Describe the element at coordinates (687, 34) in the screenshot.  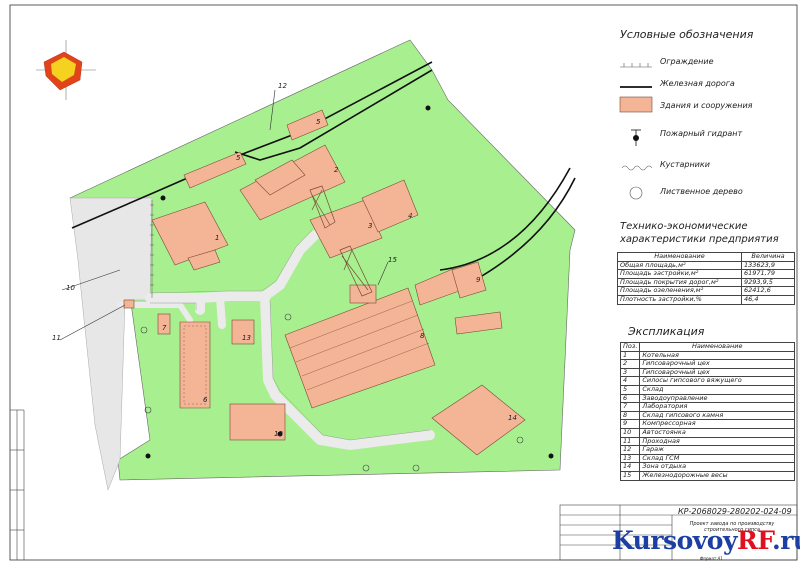
I see `legend-title: Условные обозначения` at that location.